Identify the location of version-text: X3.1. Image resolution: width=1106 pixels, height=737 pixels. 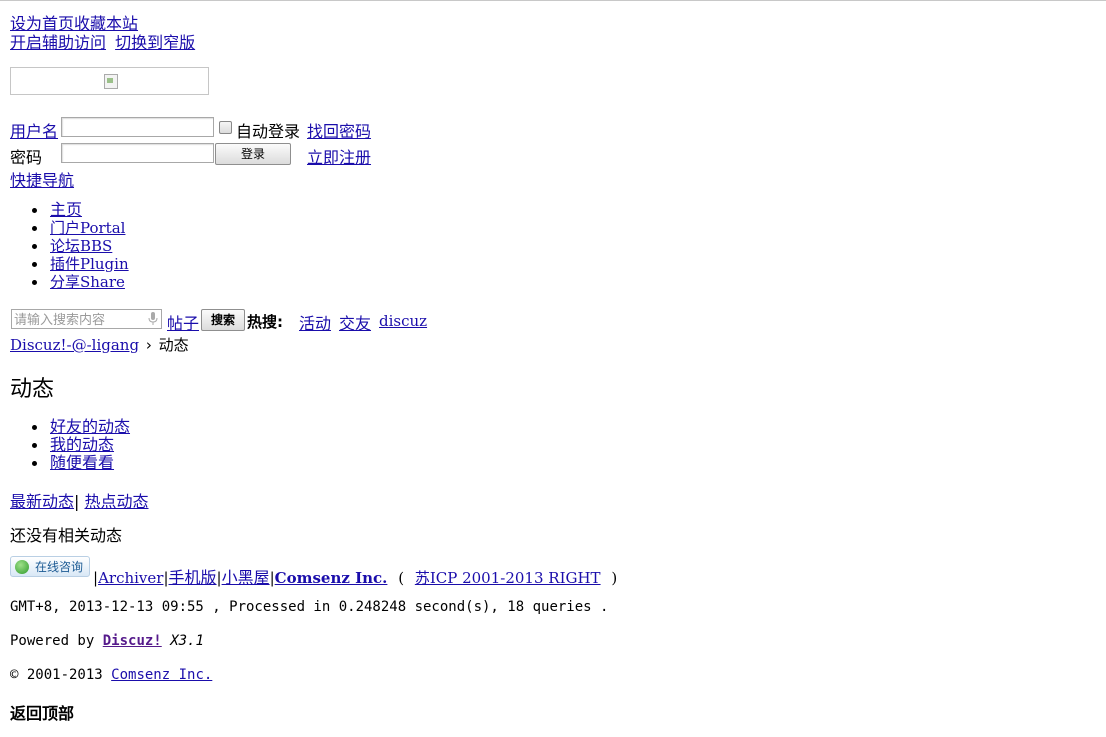
(187, 641).